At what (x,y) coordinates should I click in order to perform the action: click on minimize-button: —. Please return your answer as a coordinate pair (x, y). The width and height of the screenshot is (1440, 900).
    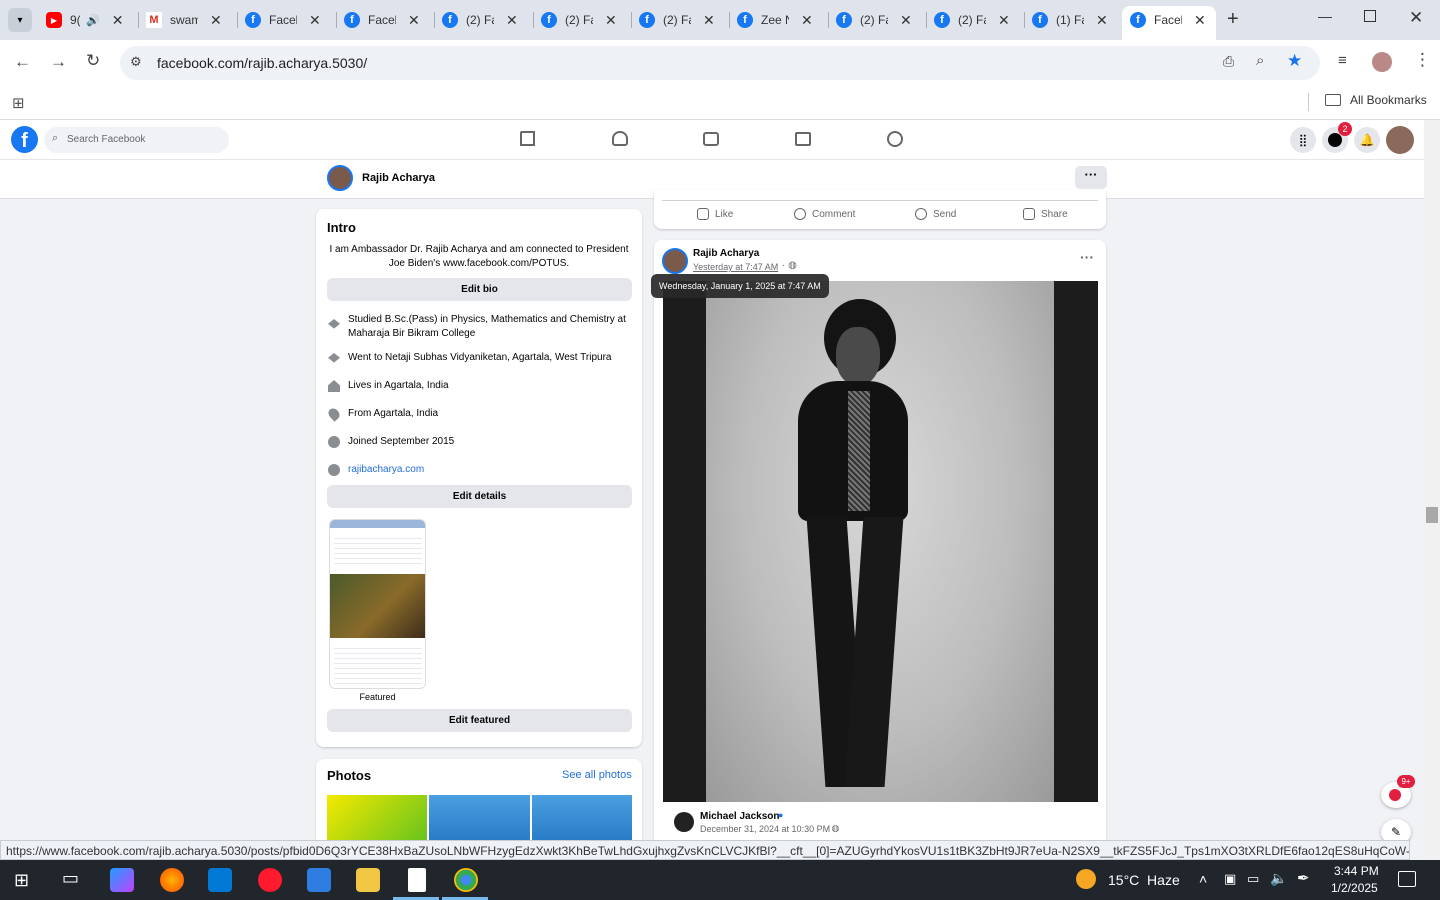
    Looking at the image, I should click on (1325, 16).